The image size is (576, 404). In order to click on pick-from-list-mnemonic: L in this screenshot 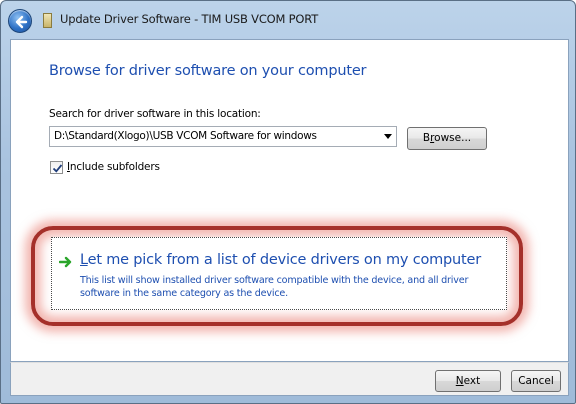, I will do `click(84, 260)`.